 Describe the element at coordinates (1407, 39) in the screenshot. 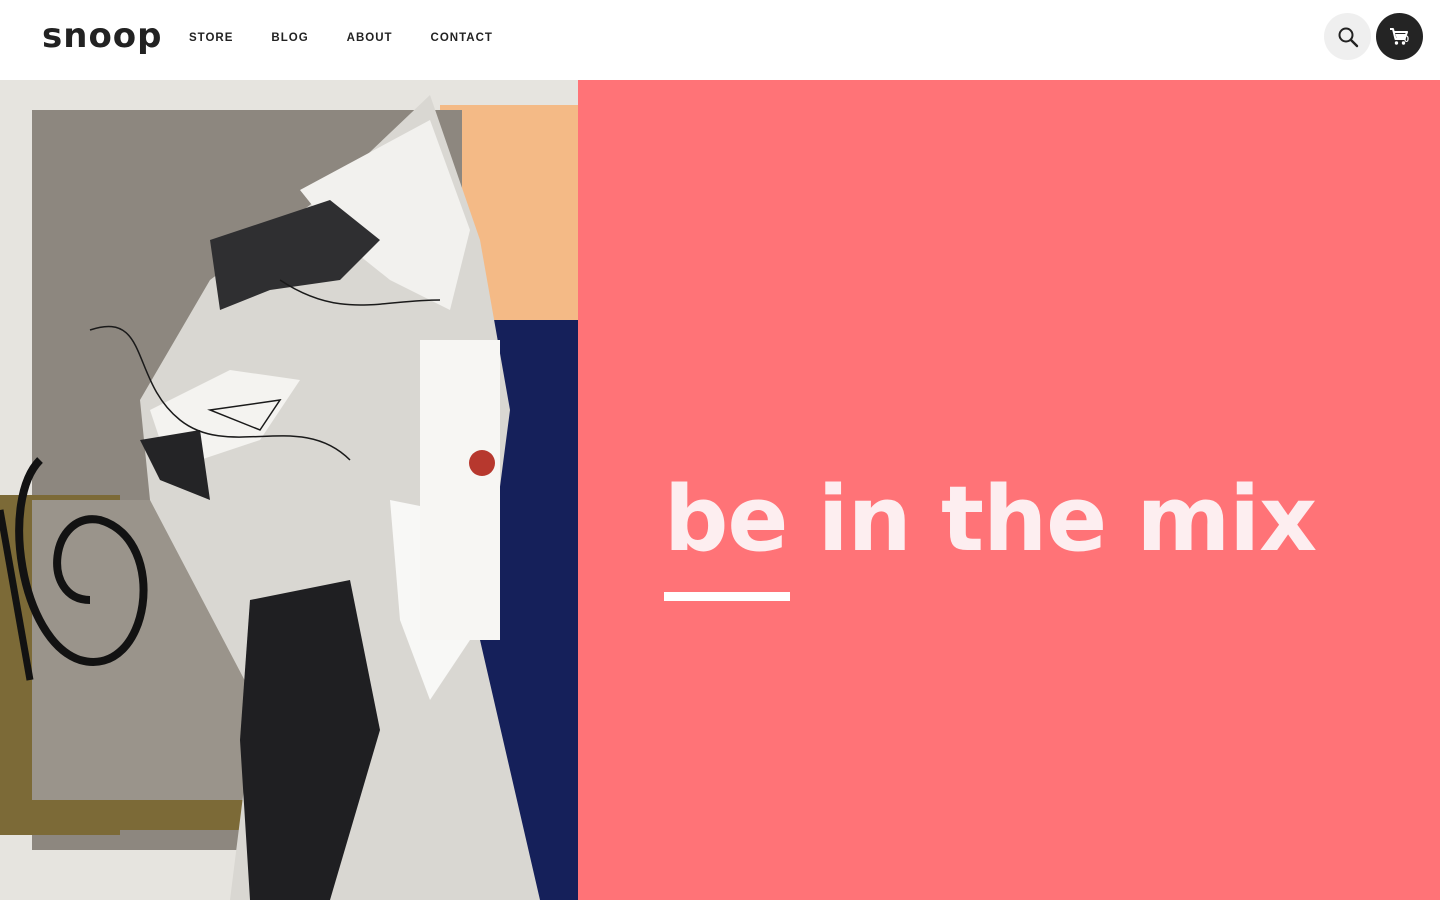

I see `cart-count-badge: 0` at that location.